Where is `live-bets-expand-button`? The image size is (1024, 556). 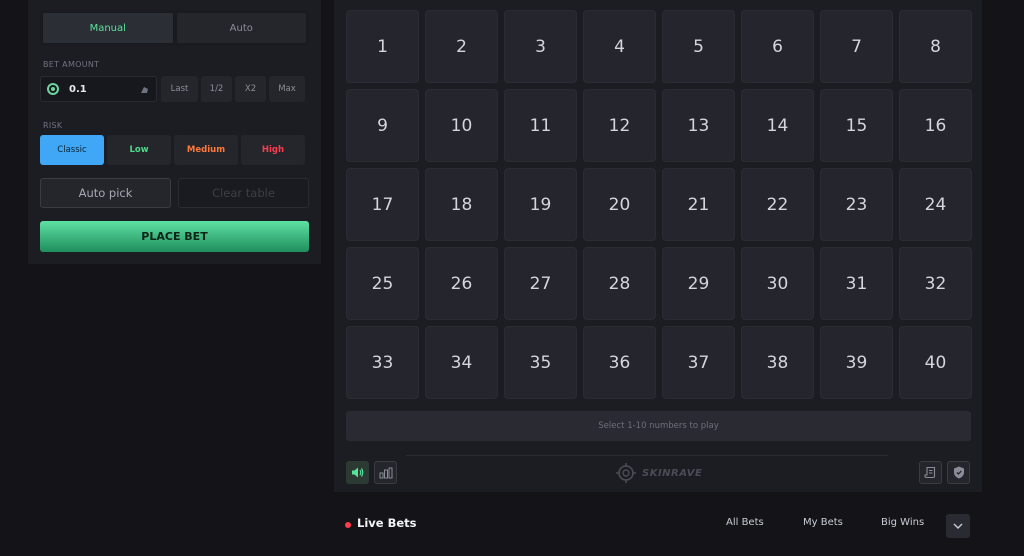 live-bets-expand-button is located at coordinates (958, 526).